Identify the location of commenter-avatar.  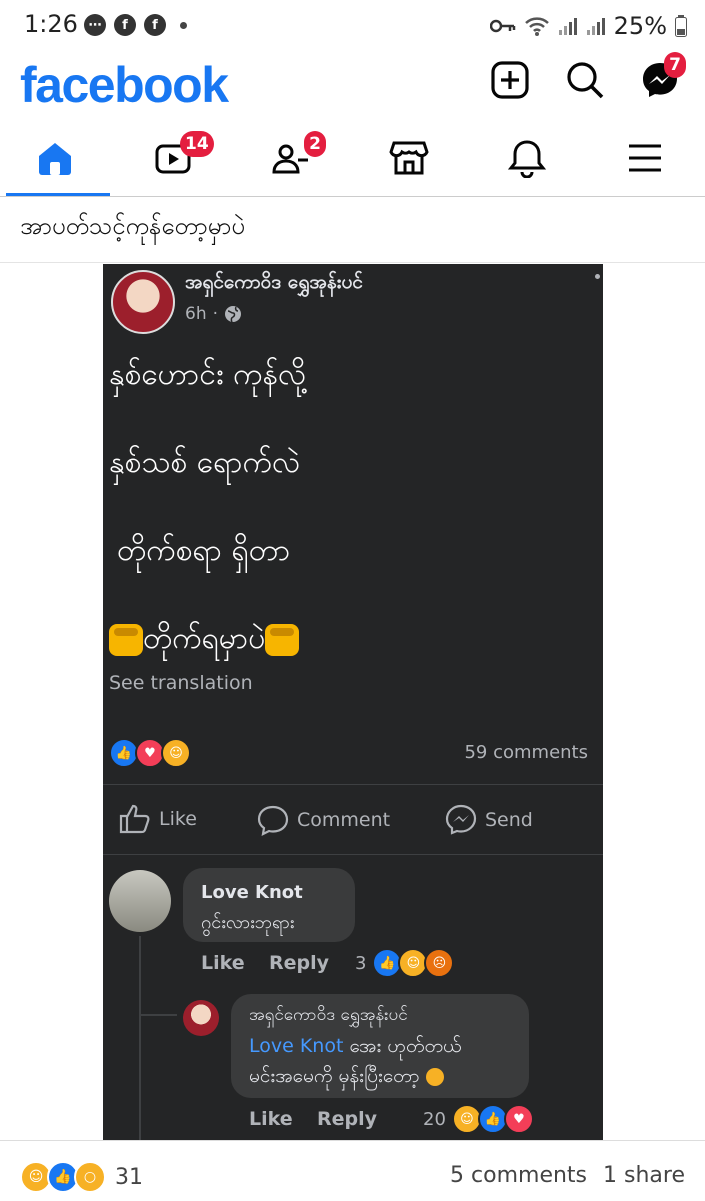
(140, 901).